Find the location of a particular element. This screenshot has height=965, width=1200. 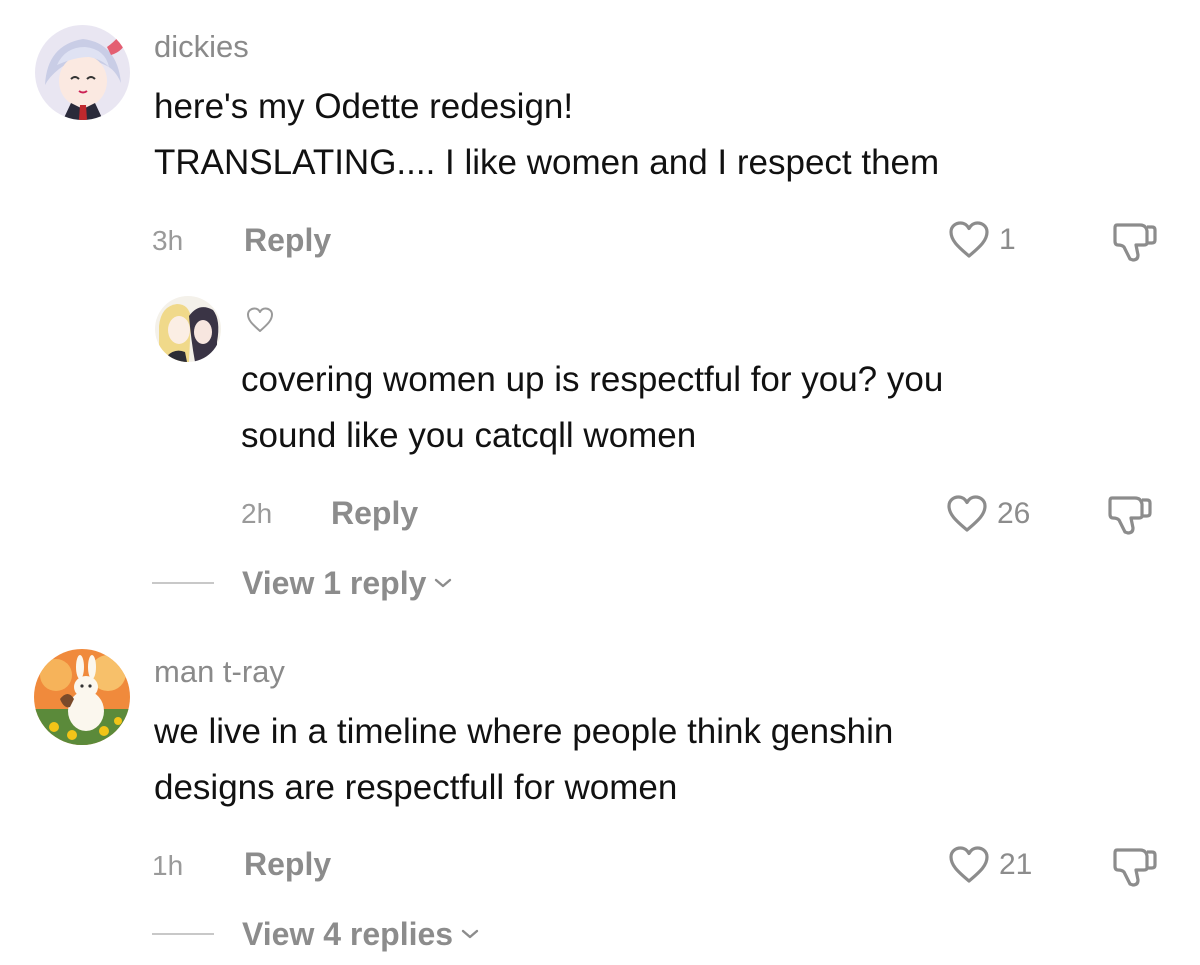

comment-text-line: here's my Odette redesign! is located at coordinates (364, 106).